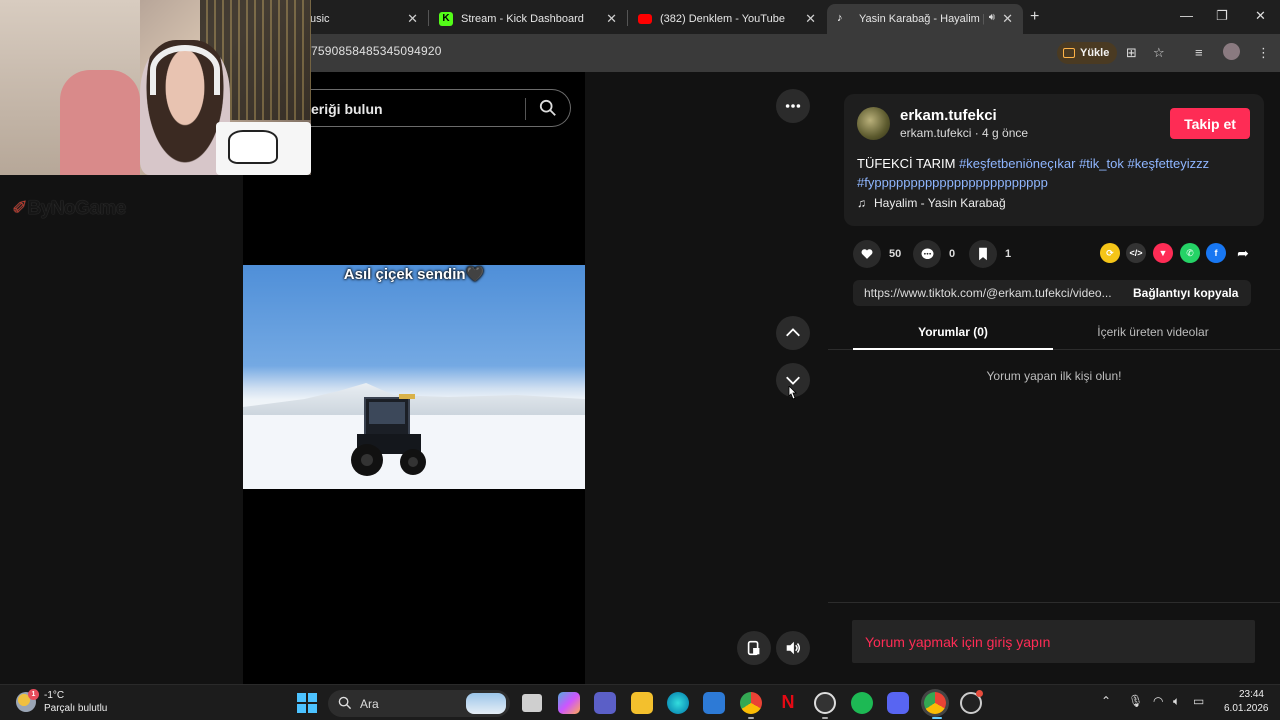  I want to click on like-button: 50, so click(877, 254).